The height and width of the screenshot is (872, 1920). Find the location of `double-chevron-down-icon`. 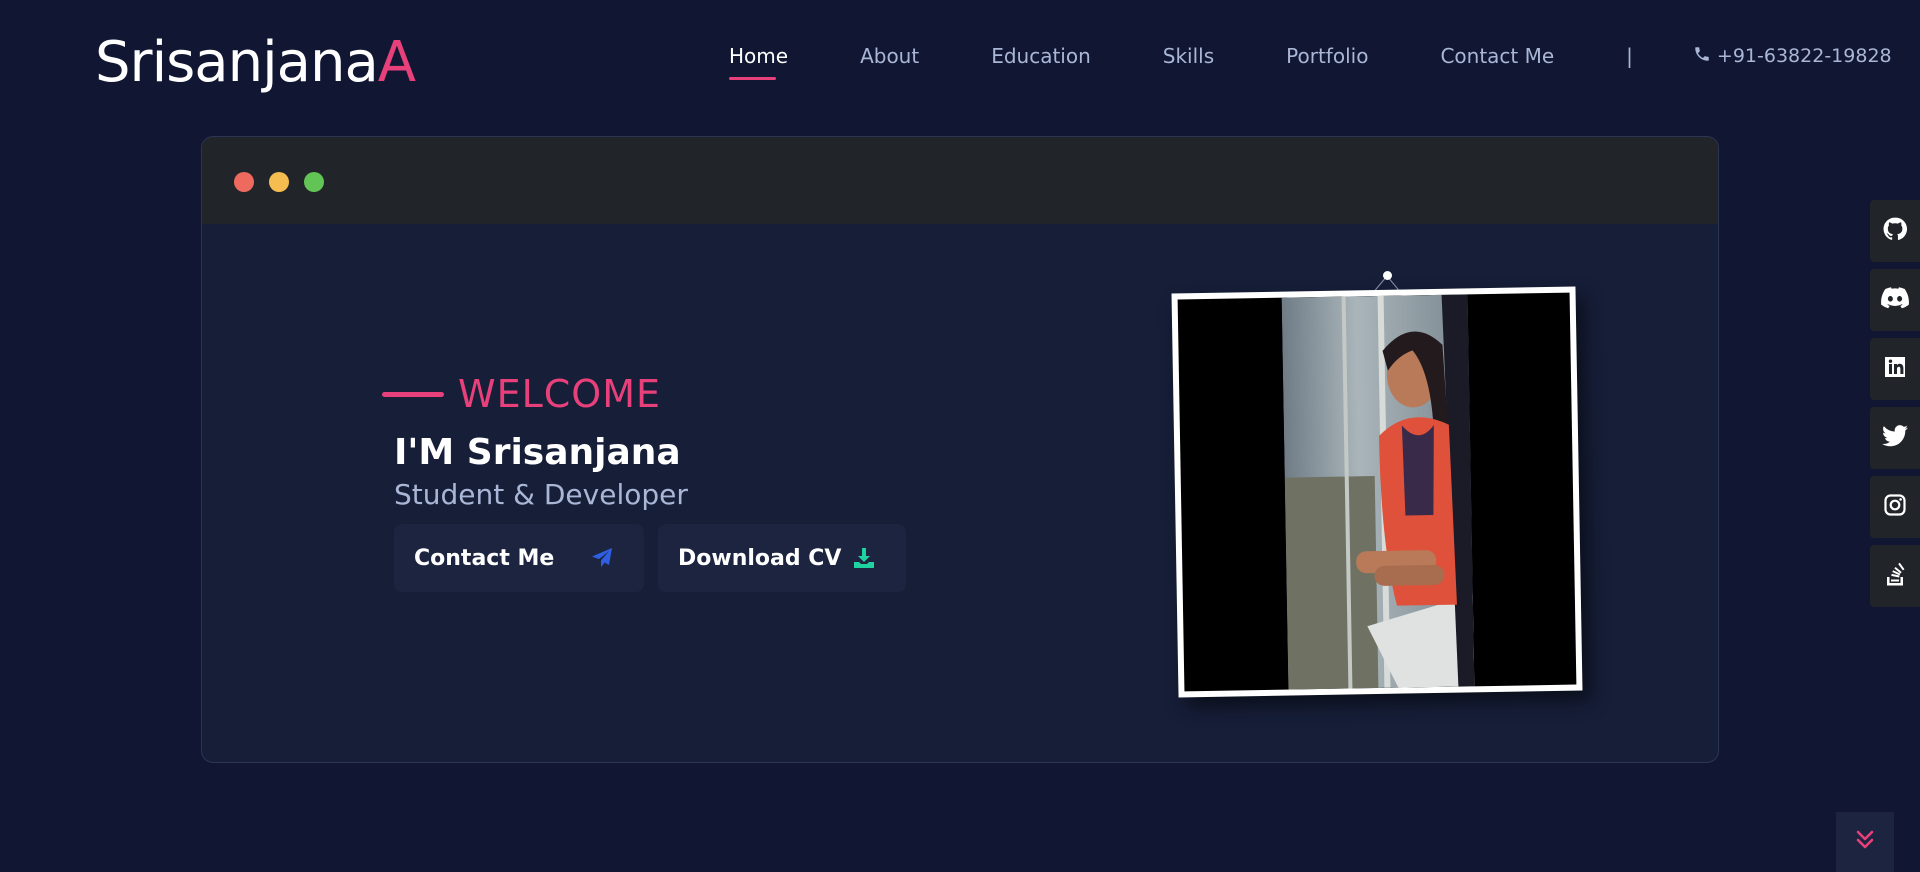

double-chevron-down-icon is located at coordinates (1865, 842).